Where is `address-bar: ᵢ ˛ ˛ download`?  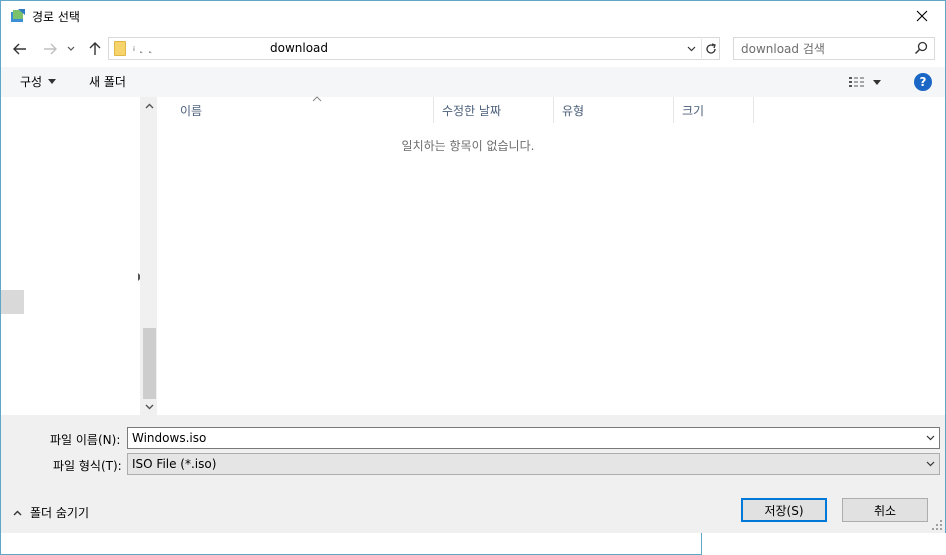
address-bar: ᵢ ˛ ˛ download is located at coordinates (414, 48).